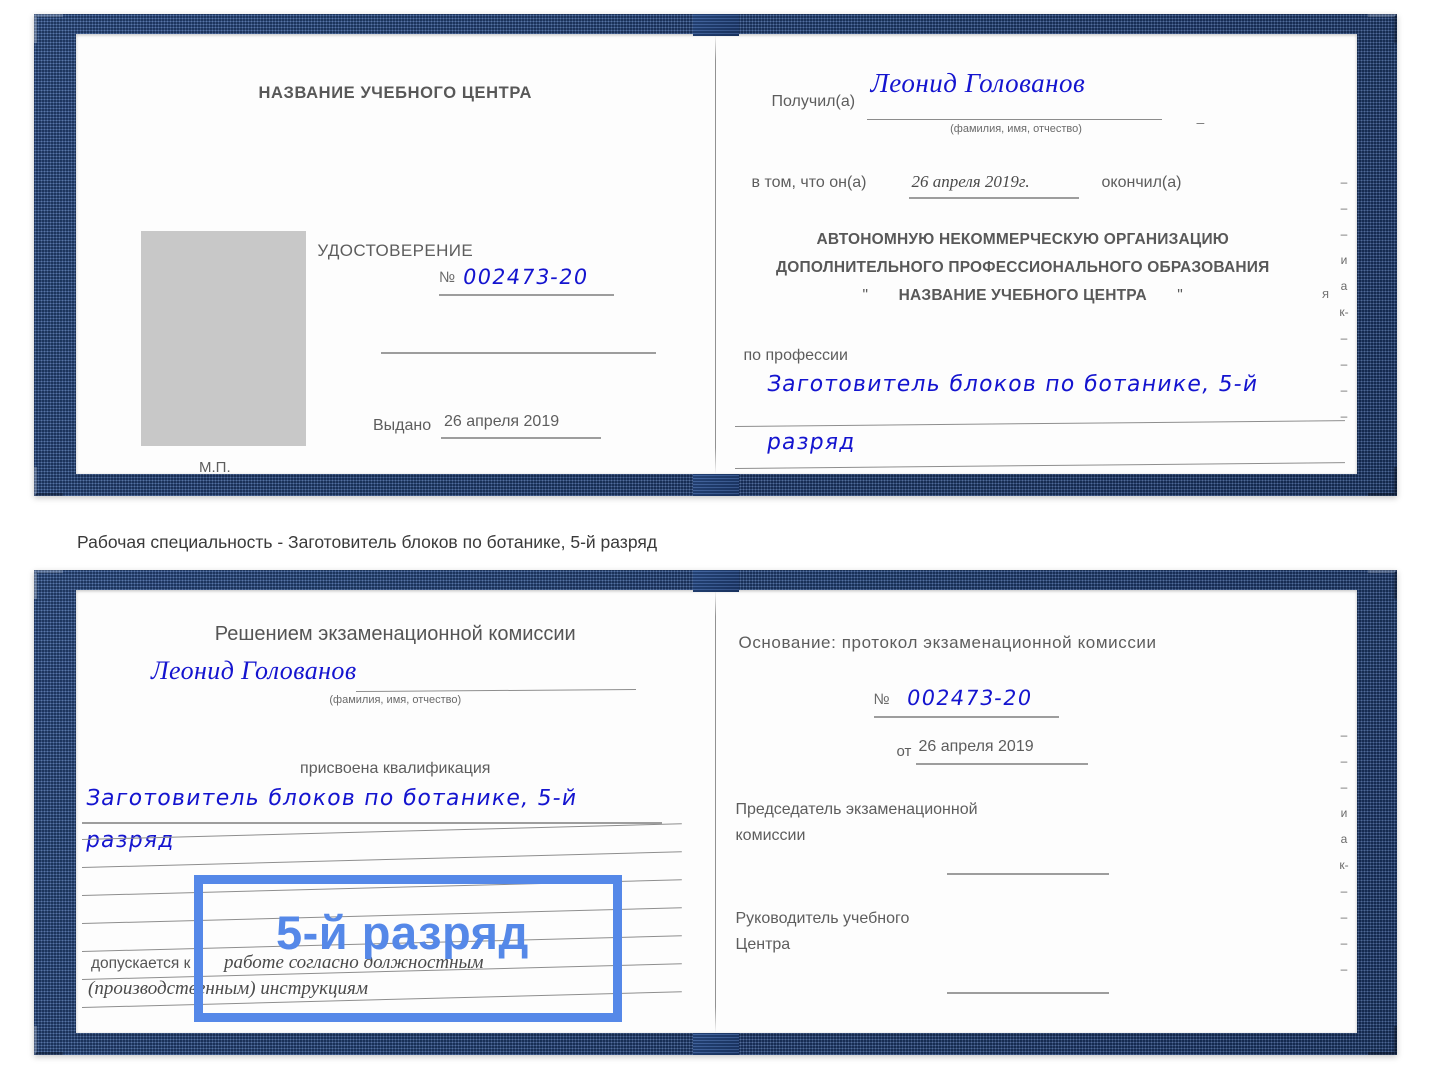 The image size is (1448, 1085). Describe the element at coordinates (970, 181) in the screenshot. I see `finish-date-value: 26 апреля 2019г.` at that location.